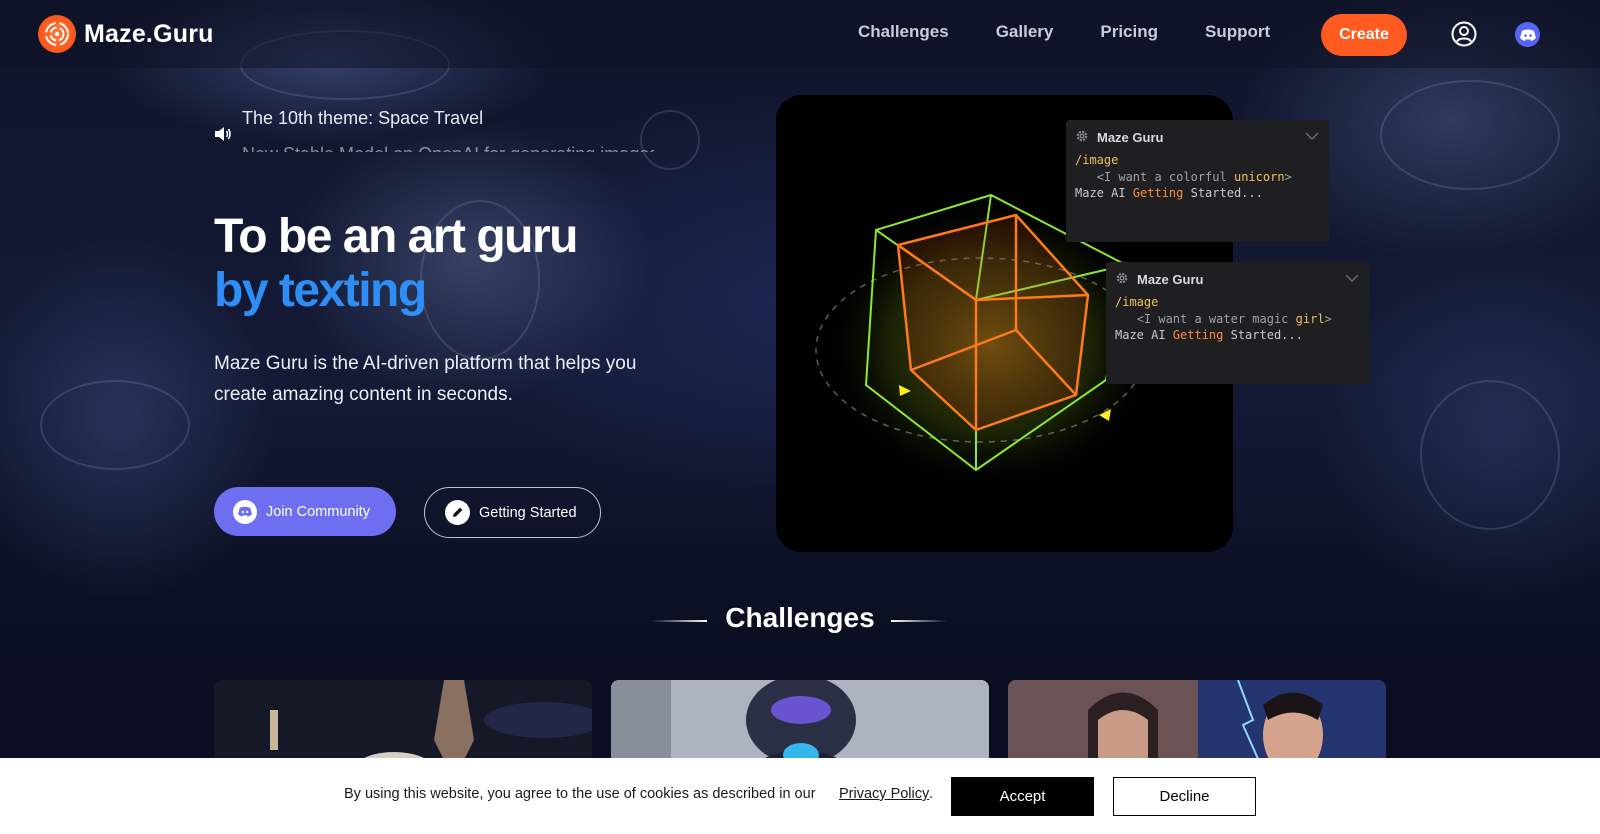 This screenshot has width=1600, height=834. I want to click on getting-started-button: Getting Started, so click(512, 512).